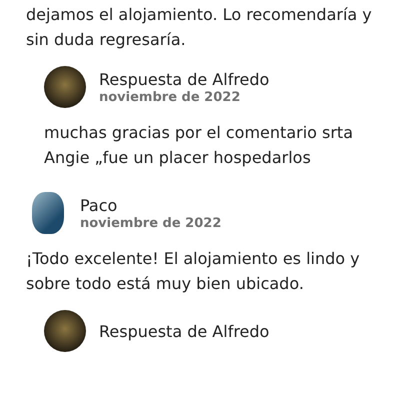 The image size is (420, 420). I want to click on review-text: dejamos el alojamiento. Lo recomendaría y sin duda regresaría., so click(199, 27).